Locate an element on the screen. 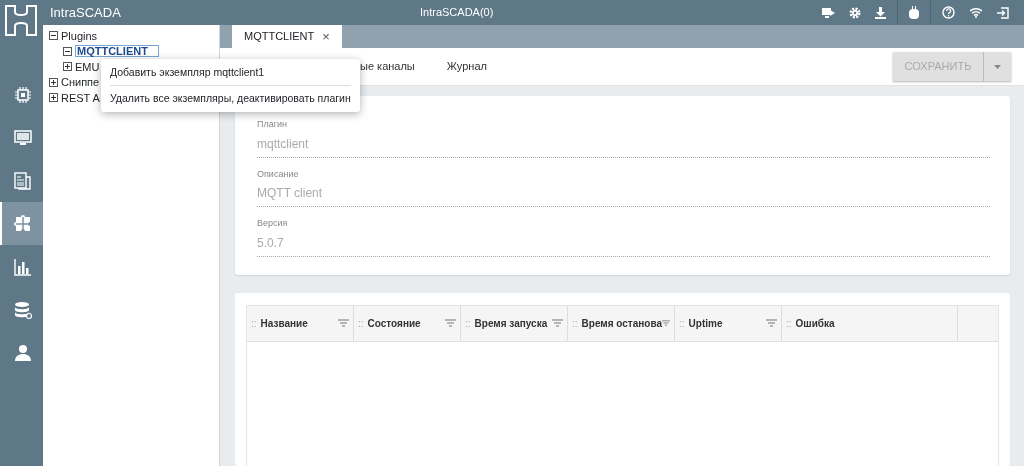 The height and width of the screenshot is (466, 1024). nav-button is located at coordinates (21, 223).